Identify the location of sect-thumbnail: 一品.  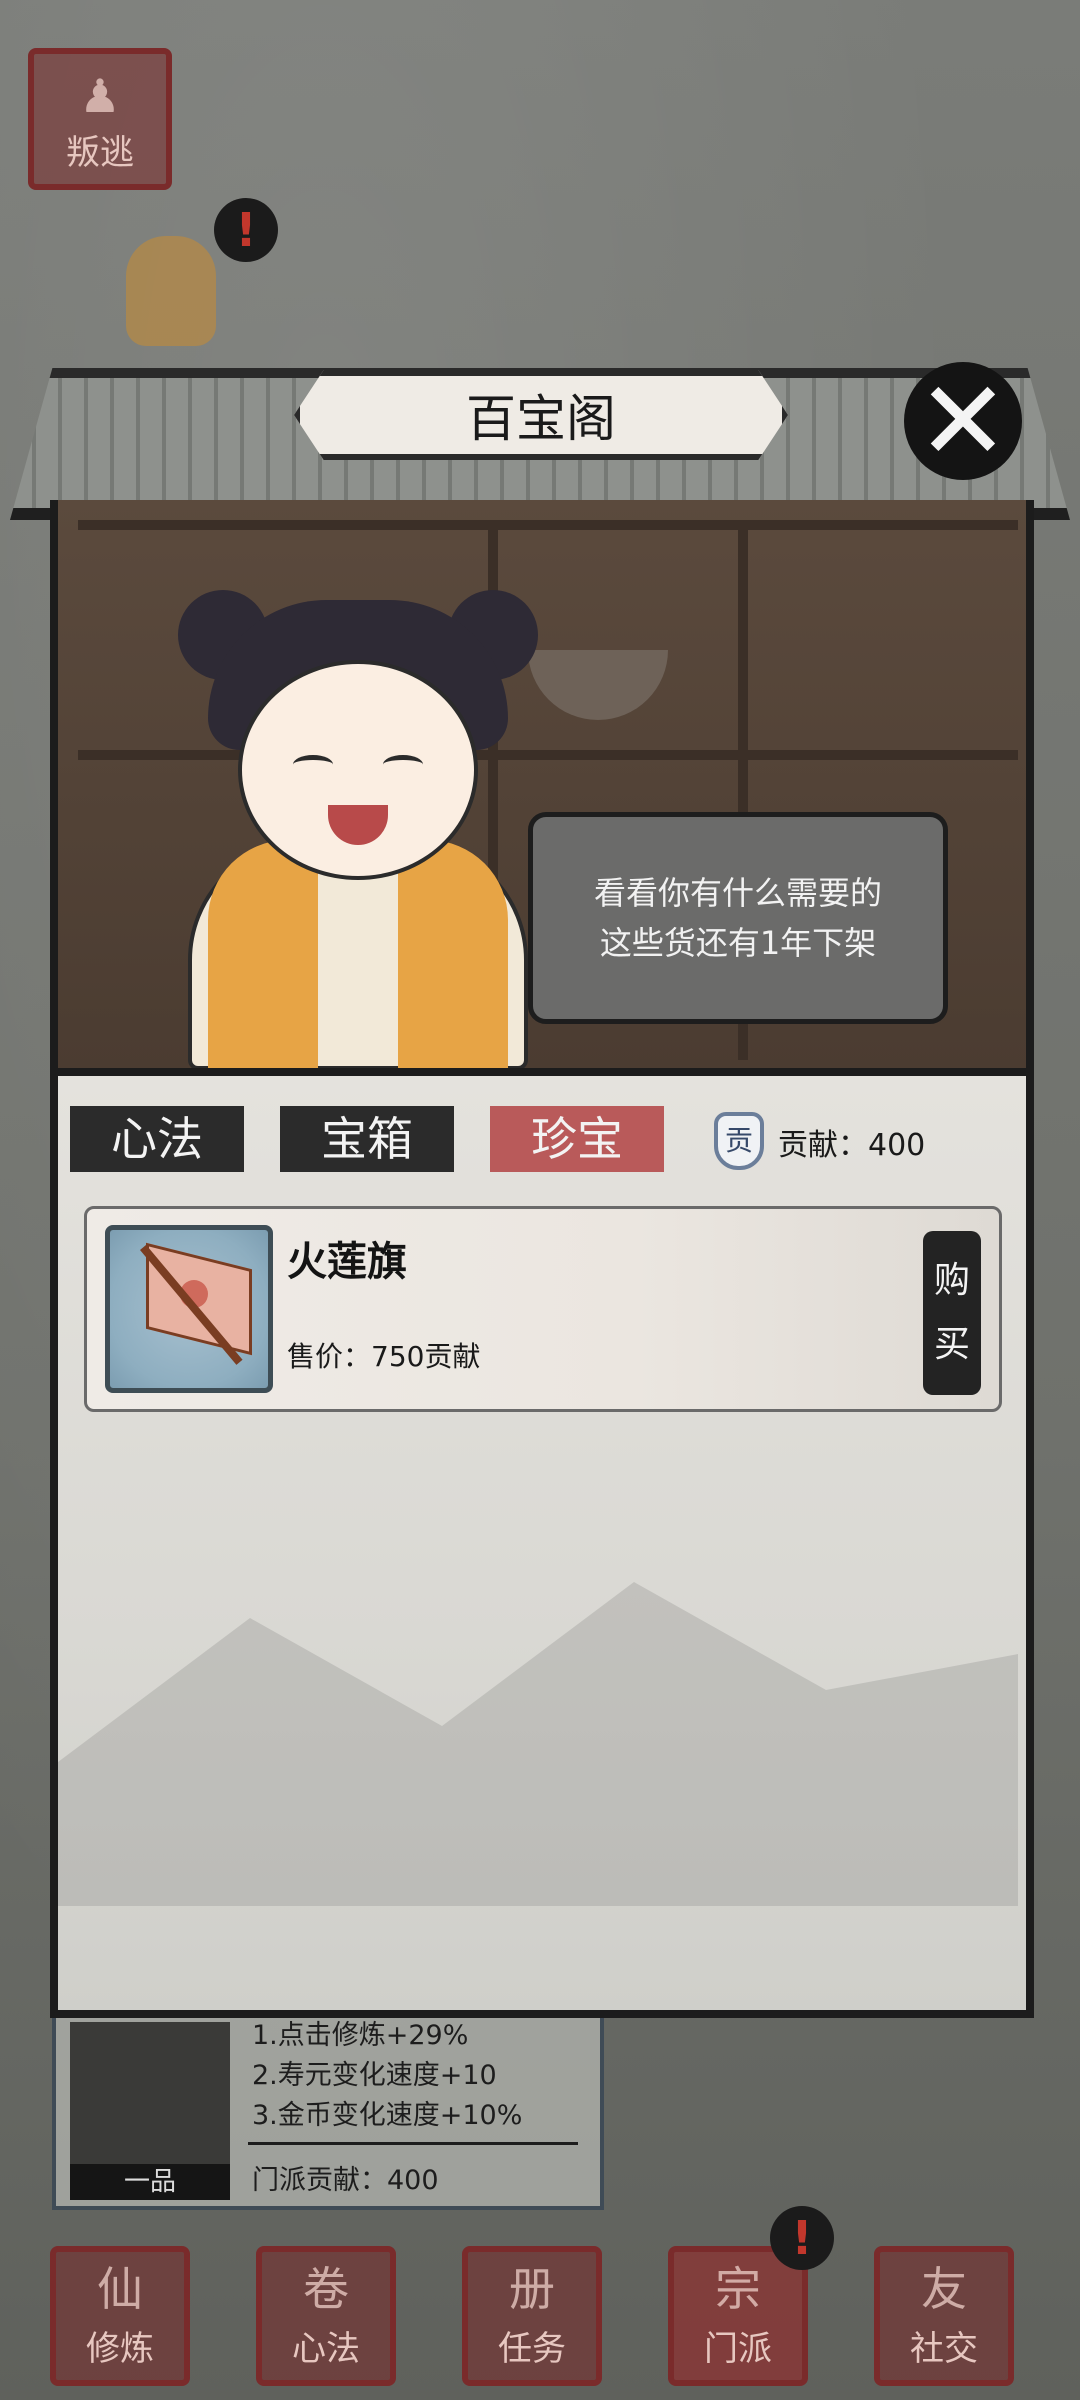
(150, 2111).